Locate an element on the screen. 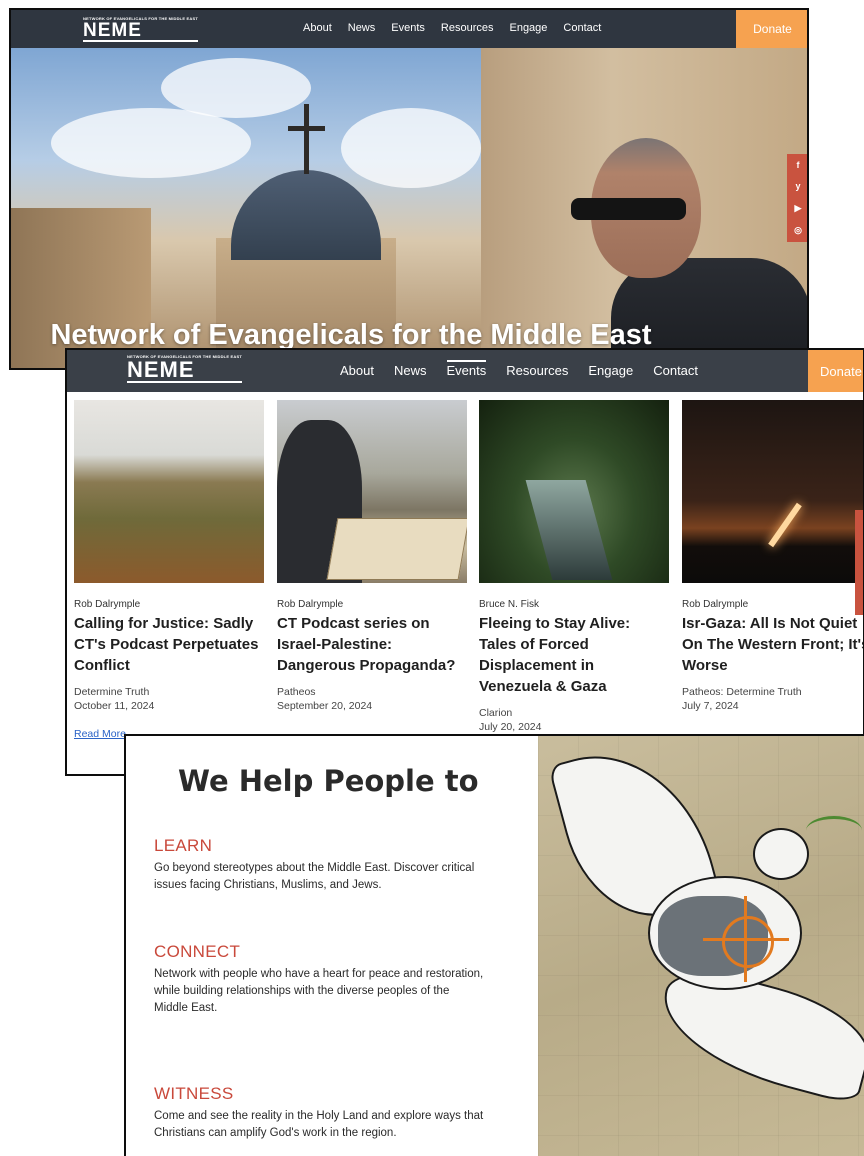  crosshair-icon is located at coordinates (748, 942).